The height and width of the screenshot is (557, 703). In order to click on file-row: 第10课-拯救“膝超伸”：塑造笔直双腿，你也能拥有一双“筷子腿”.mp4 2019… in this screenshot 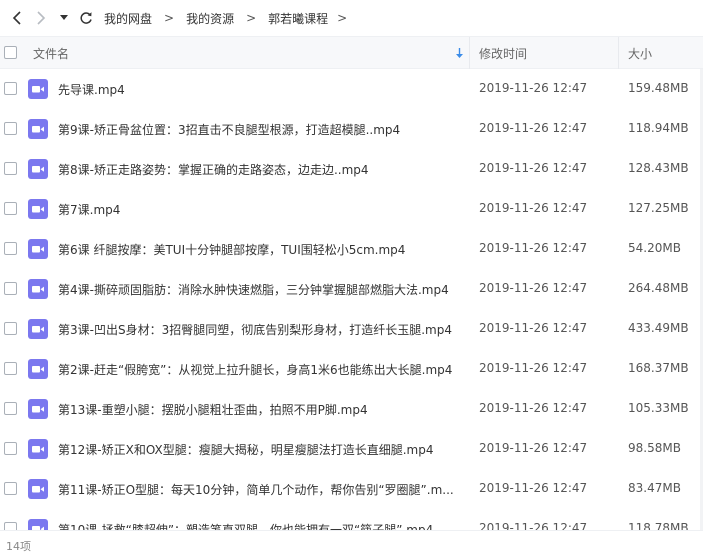, I will do `click(351, 519)`.